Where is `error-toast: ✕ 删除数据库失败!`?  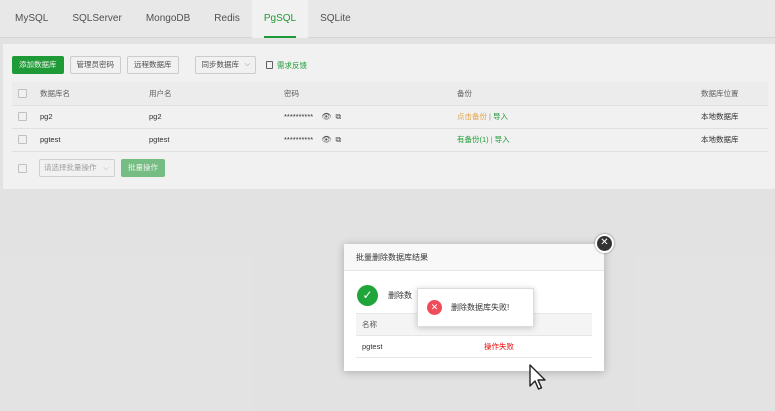
error-toast: ✕ 删除数据库失败! is located at coordinates (475, 307).